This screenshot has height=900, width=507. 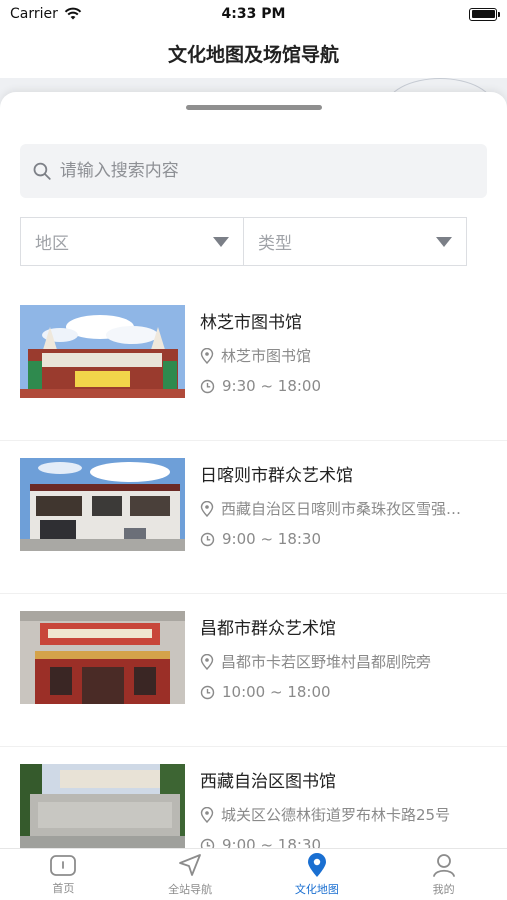 I want to click on tab-home-label: 首页, so click(x=63, y=888).